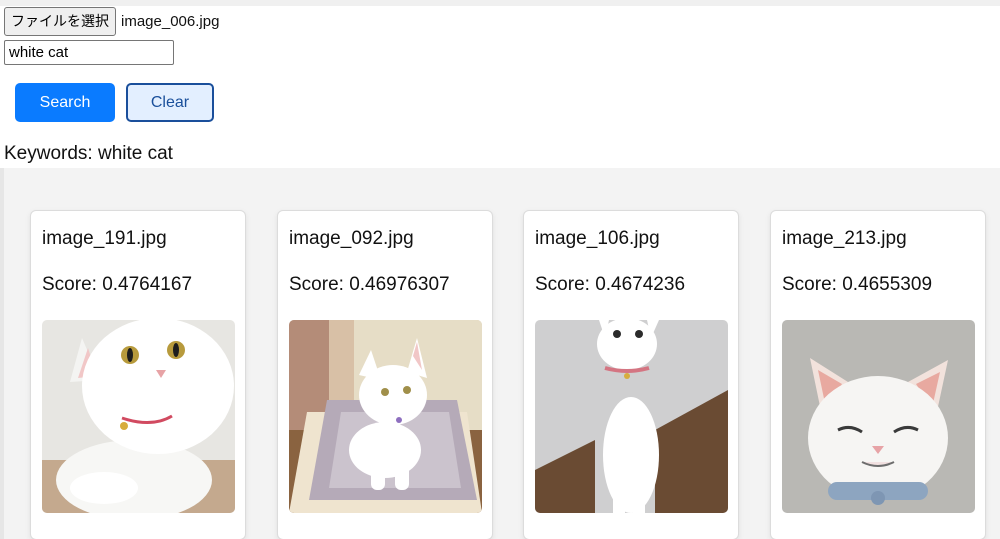 The image size is (1000, 539). I want to click on result-card: image_092.jpg Score: 0.46976307, so click(385, 374).